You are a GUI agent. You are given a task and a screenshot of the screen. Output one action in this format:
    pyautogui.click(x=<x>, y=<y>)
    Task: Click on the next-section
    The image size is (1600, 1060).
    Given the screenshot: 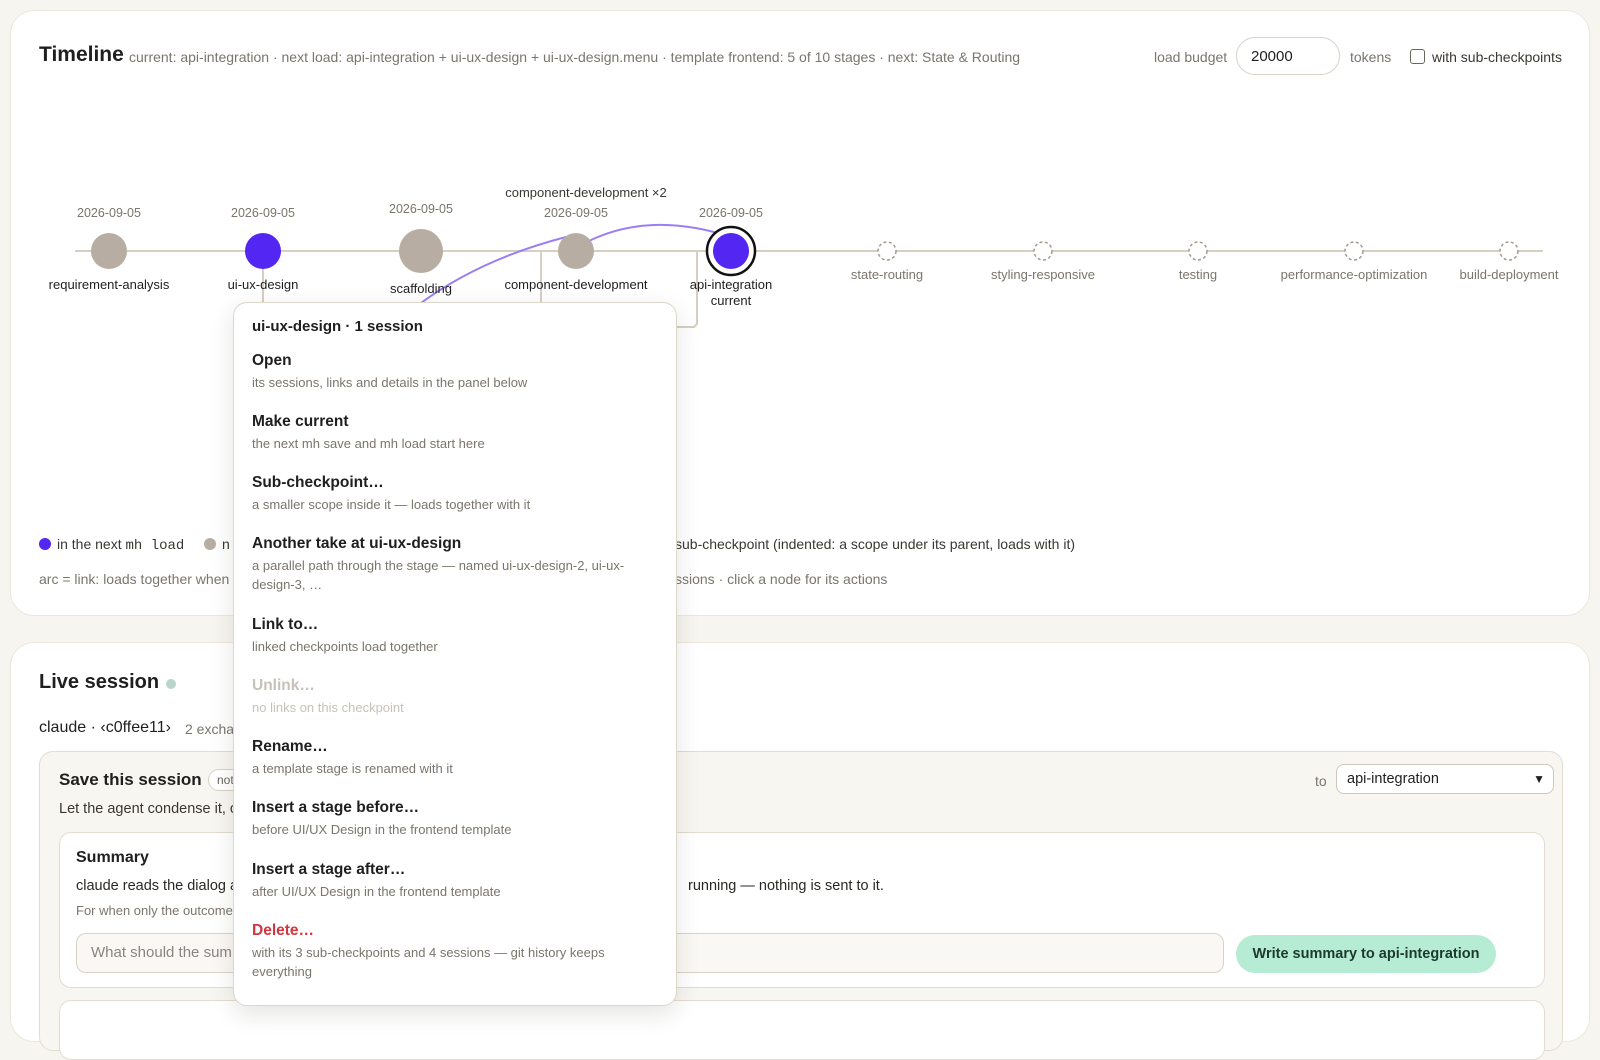 What is the action you would take?
    pyautogui.click(x=802, y=1030)
    